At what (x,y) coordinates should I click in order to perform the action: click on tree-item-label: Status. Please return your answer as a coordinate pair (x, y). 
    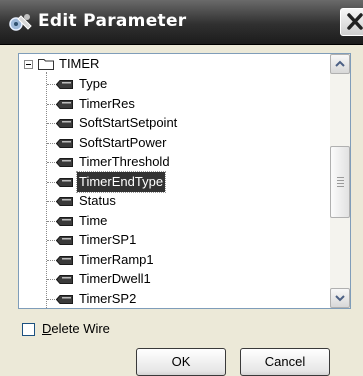
    Looking at the image, I should click on (97, 200).